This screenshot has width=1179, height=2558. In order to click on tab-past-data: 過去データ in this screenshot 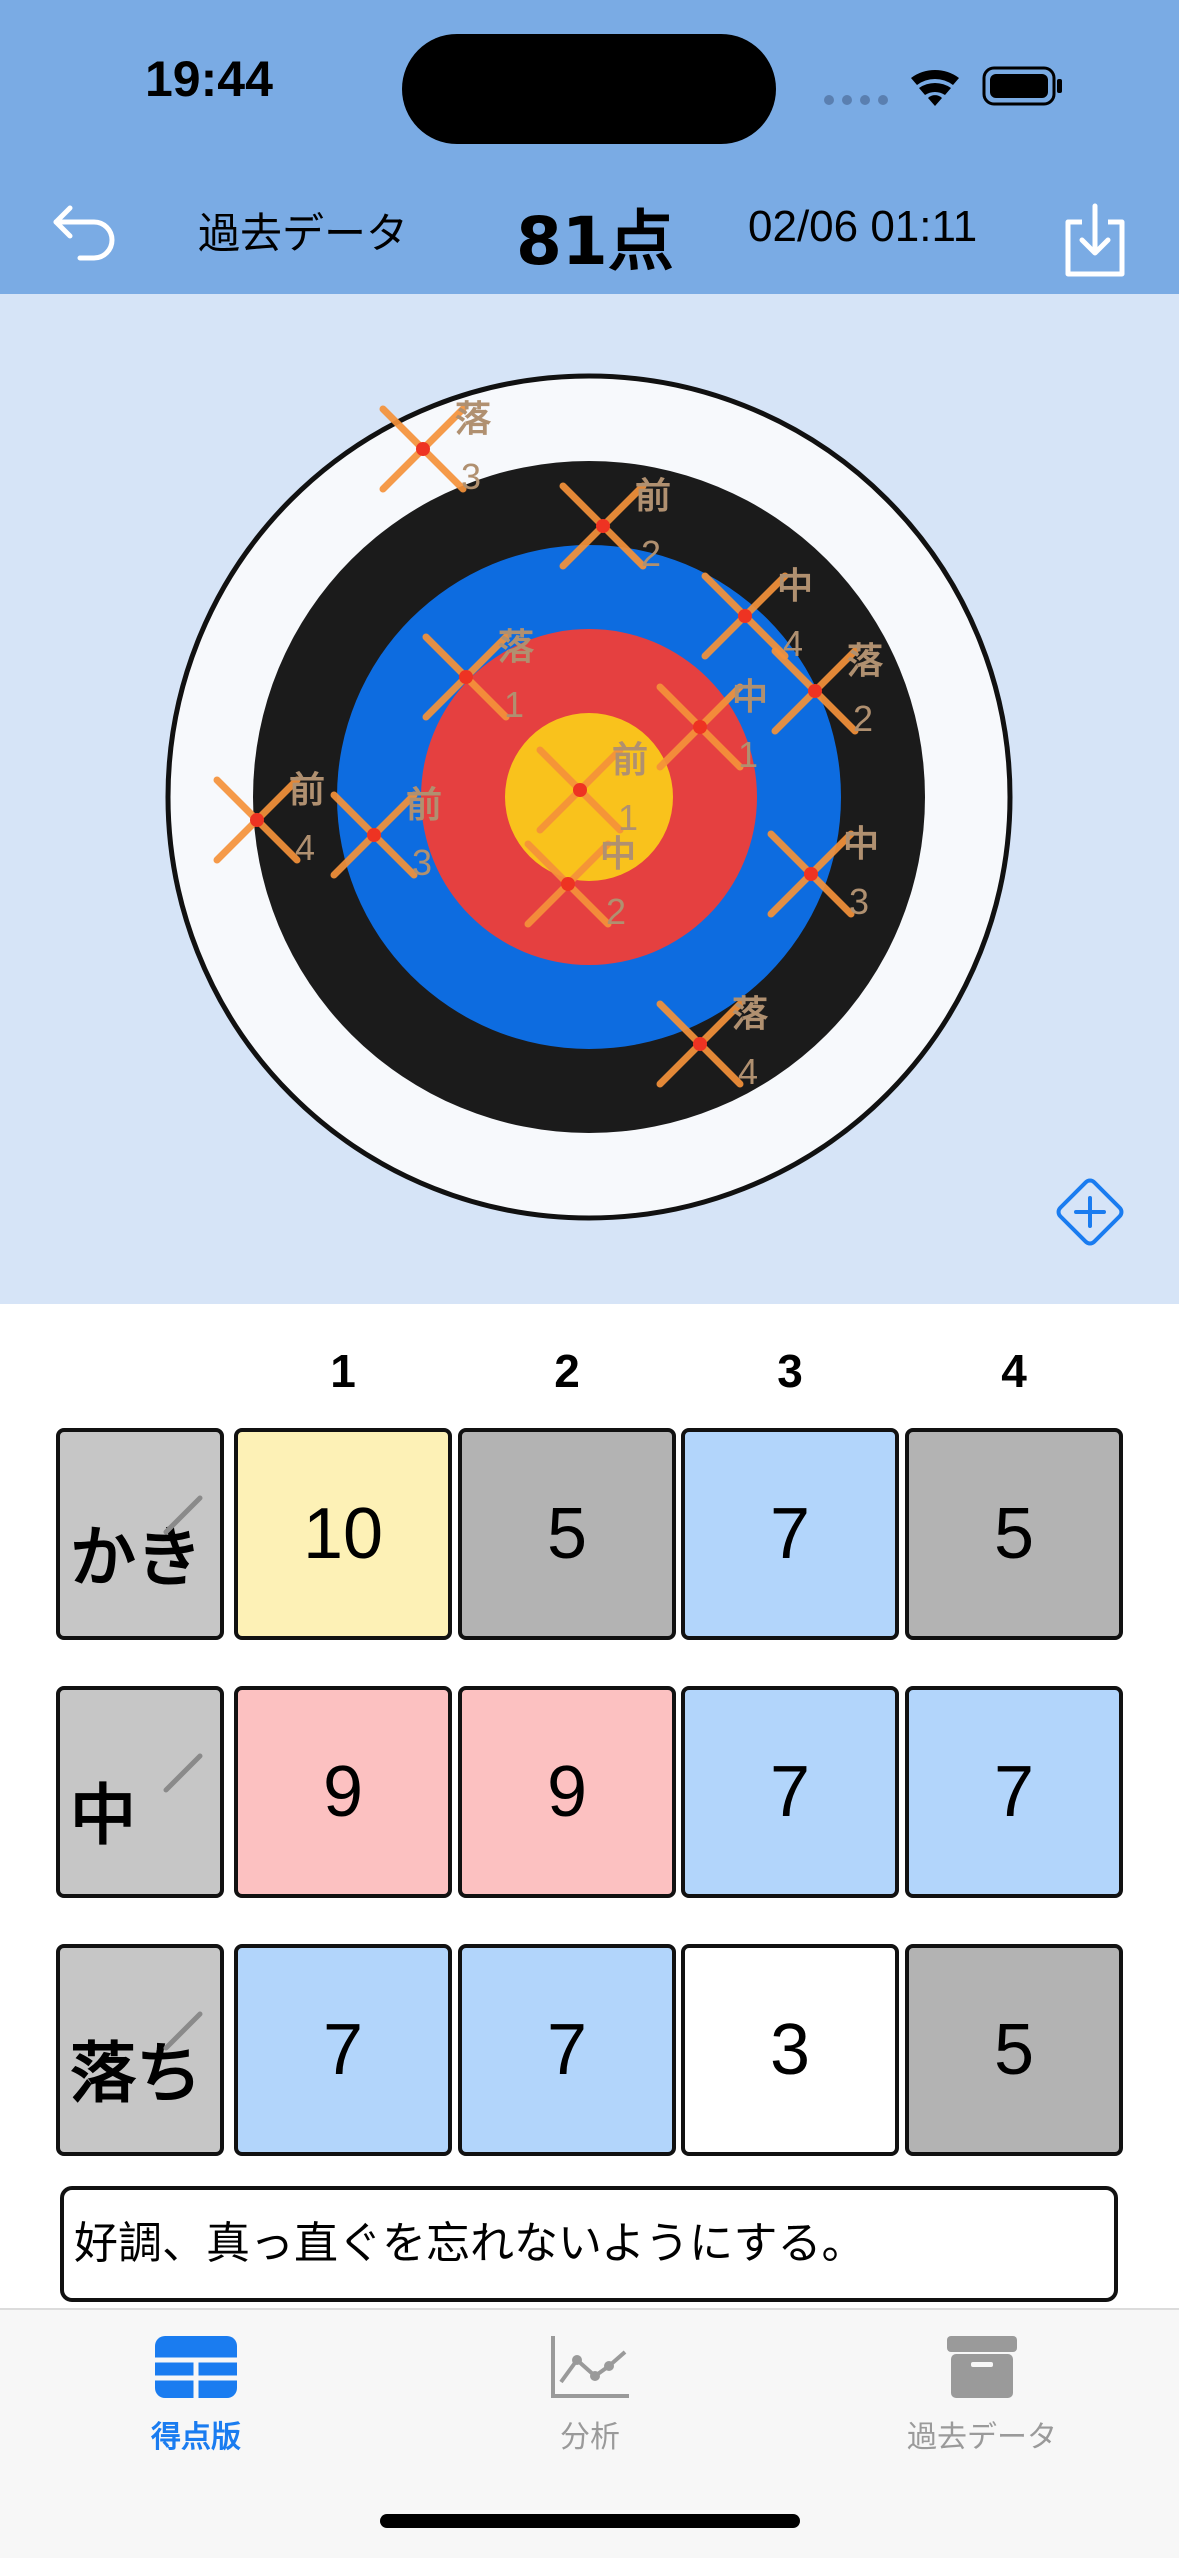, I will do `click(982, 2400)`.